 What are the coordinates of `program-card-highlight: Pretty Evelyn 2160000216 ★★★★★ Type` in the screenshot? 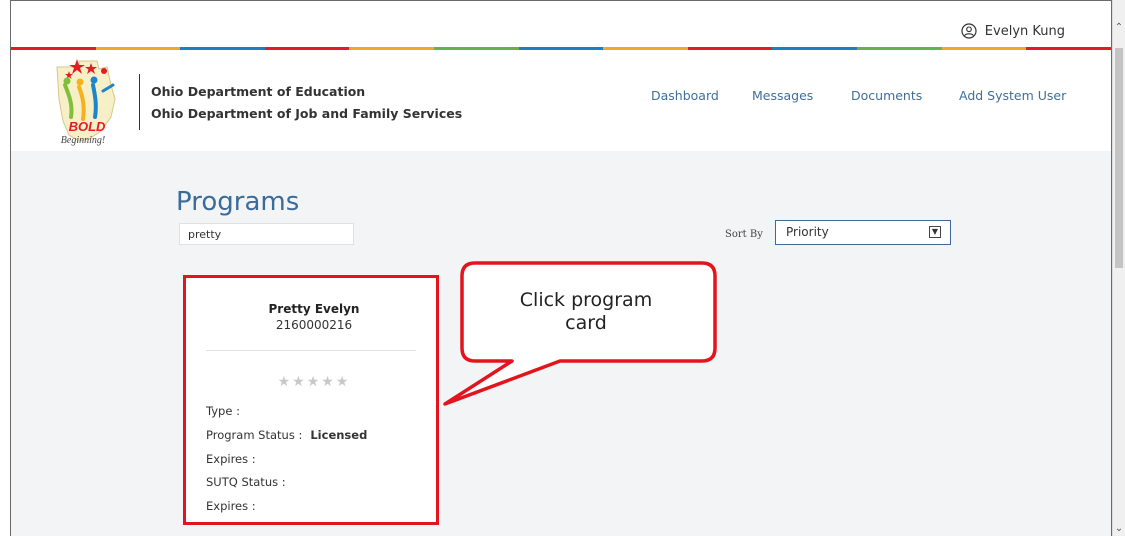 It's located at (311, 400).